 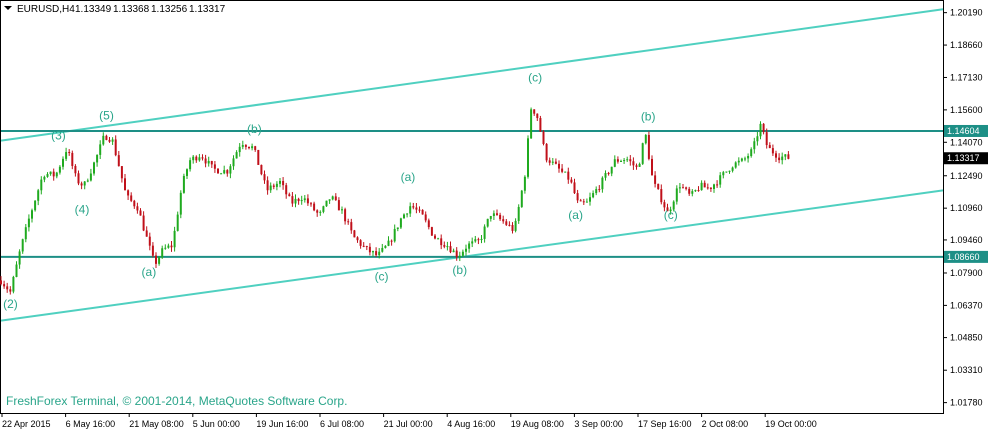 I want to click on y-tick-label: 1.18660, so click(x=966, y=45).